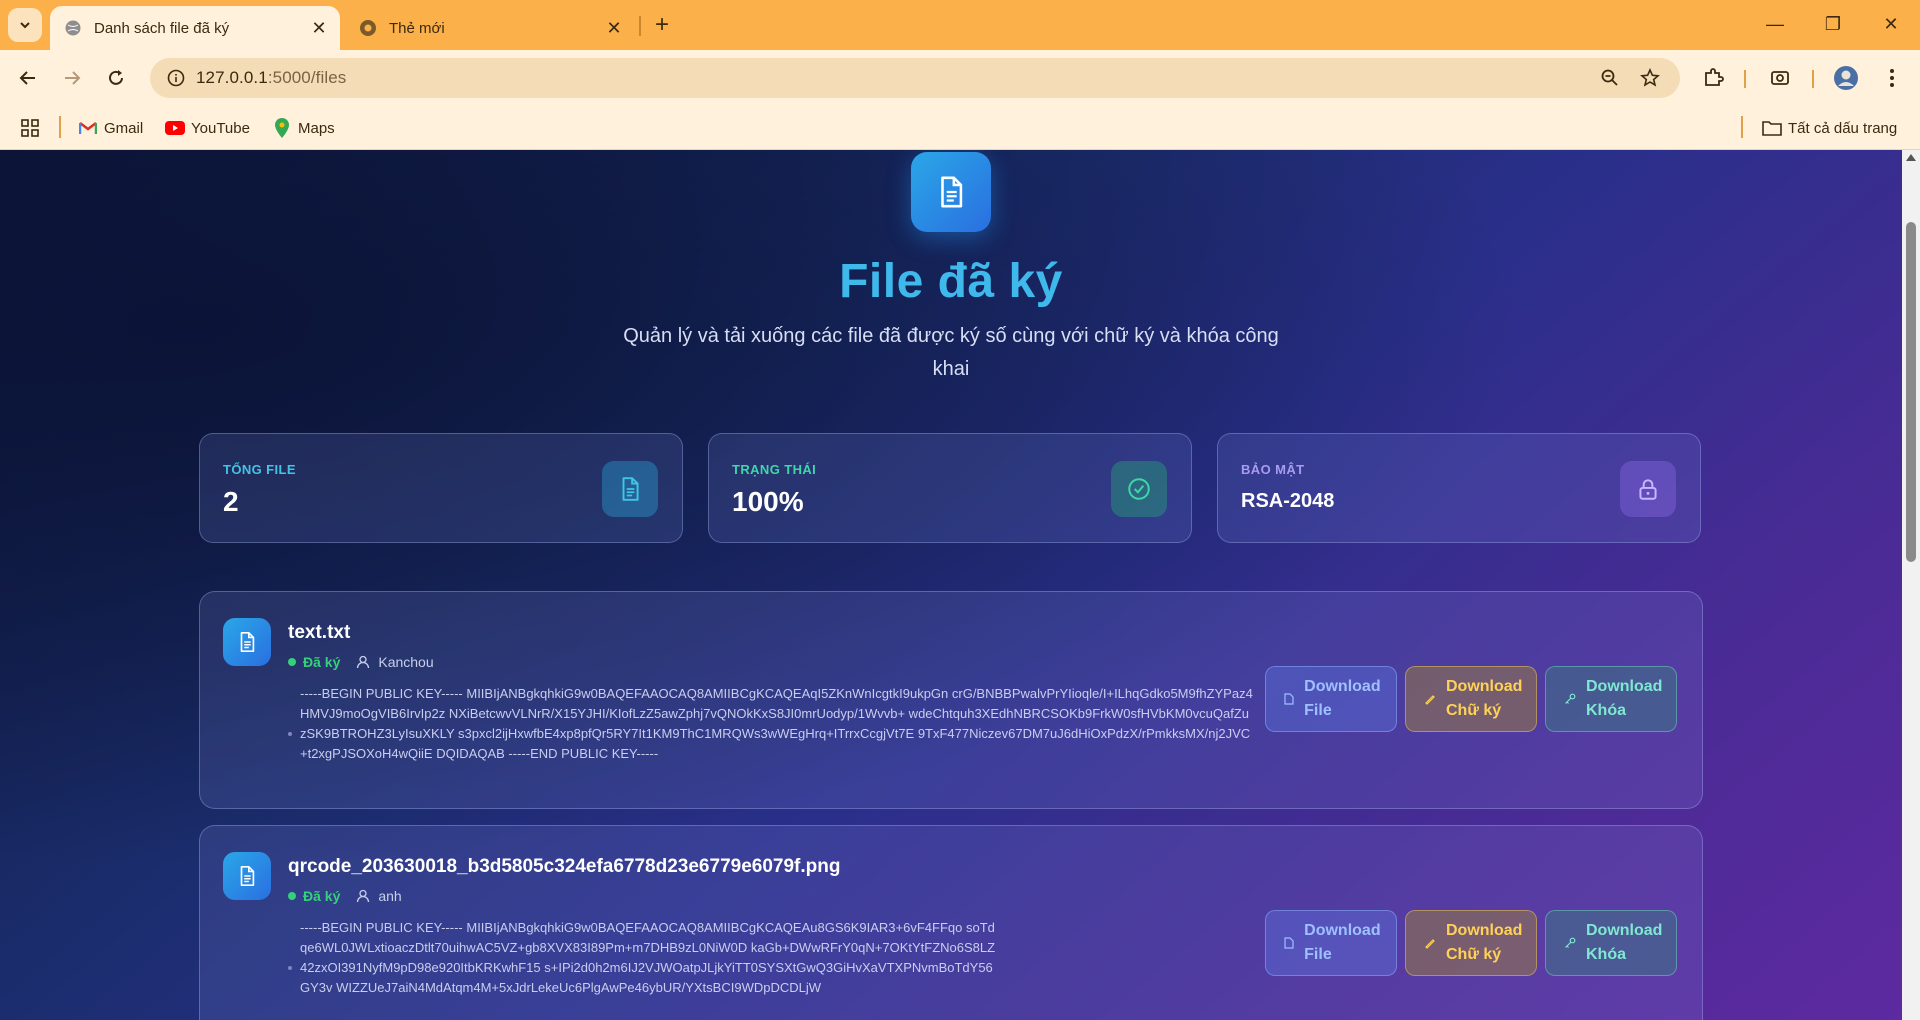 The image size is (1920, 1020). Describe the element at coordinates (951, 281) in the screenshot. I see `page-title: File đã ký` at that location.